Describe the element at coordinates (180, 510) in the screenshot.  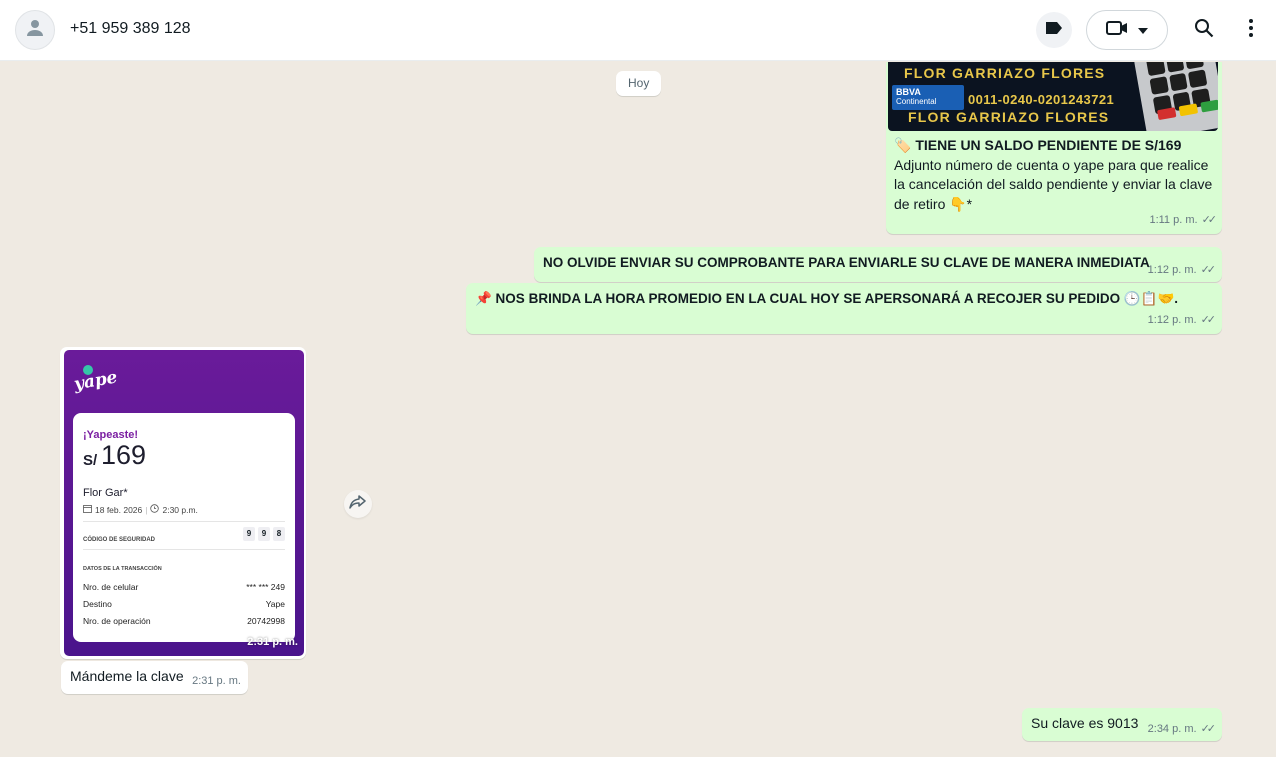
I see `receipt-time: 2:30 p.m.` at that location.